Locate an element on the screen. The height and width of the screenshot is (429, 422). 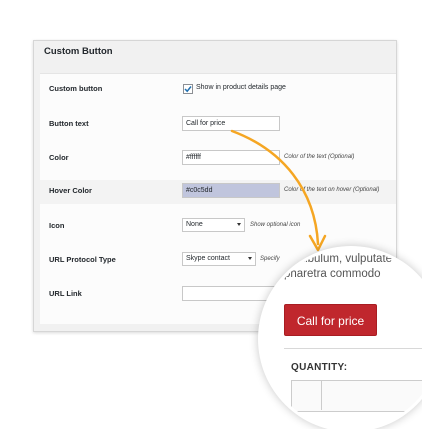
show-in-product-checkbox is located at coordinates (188, 89).